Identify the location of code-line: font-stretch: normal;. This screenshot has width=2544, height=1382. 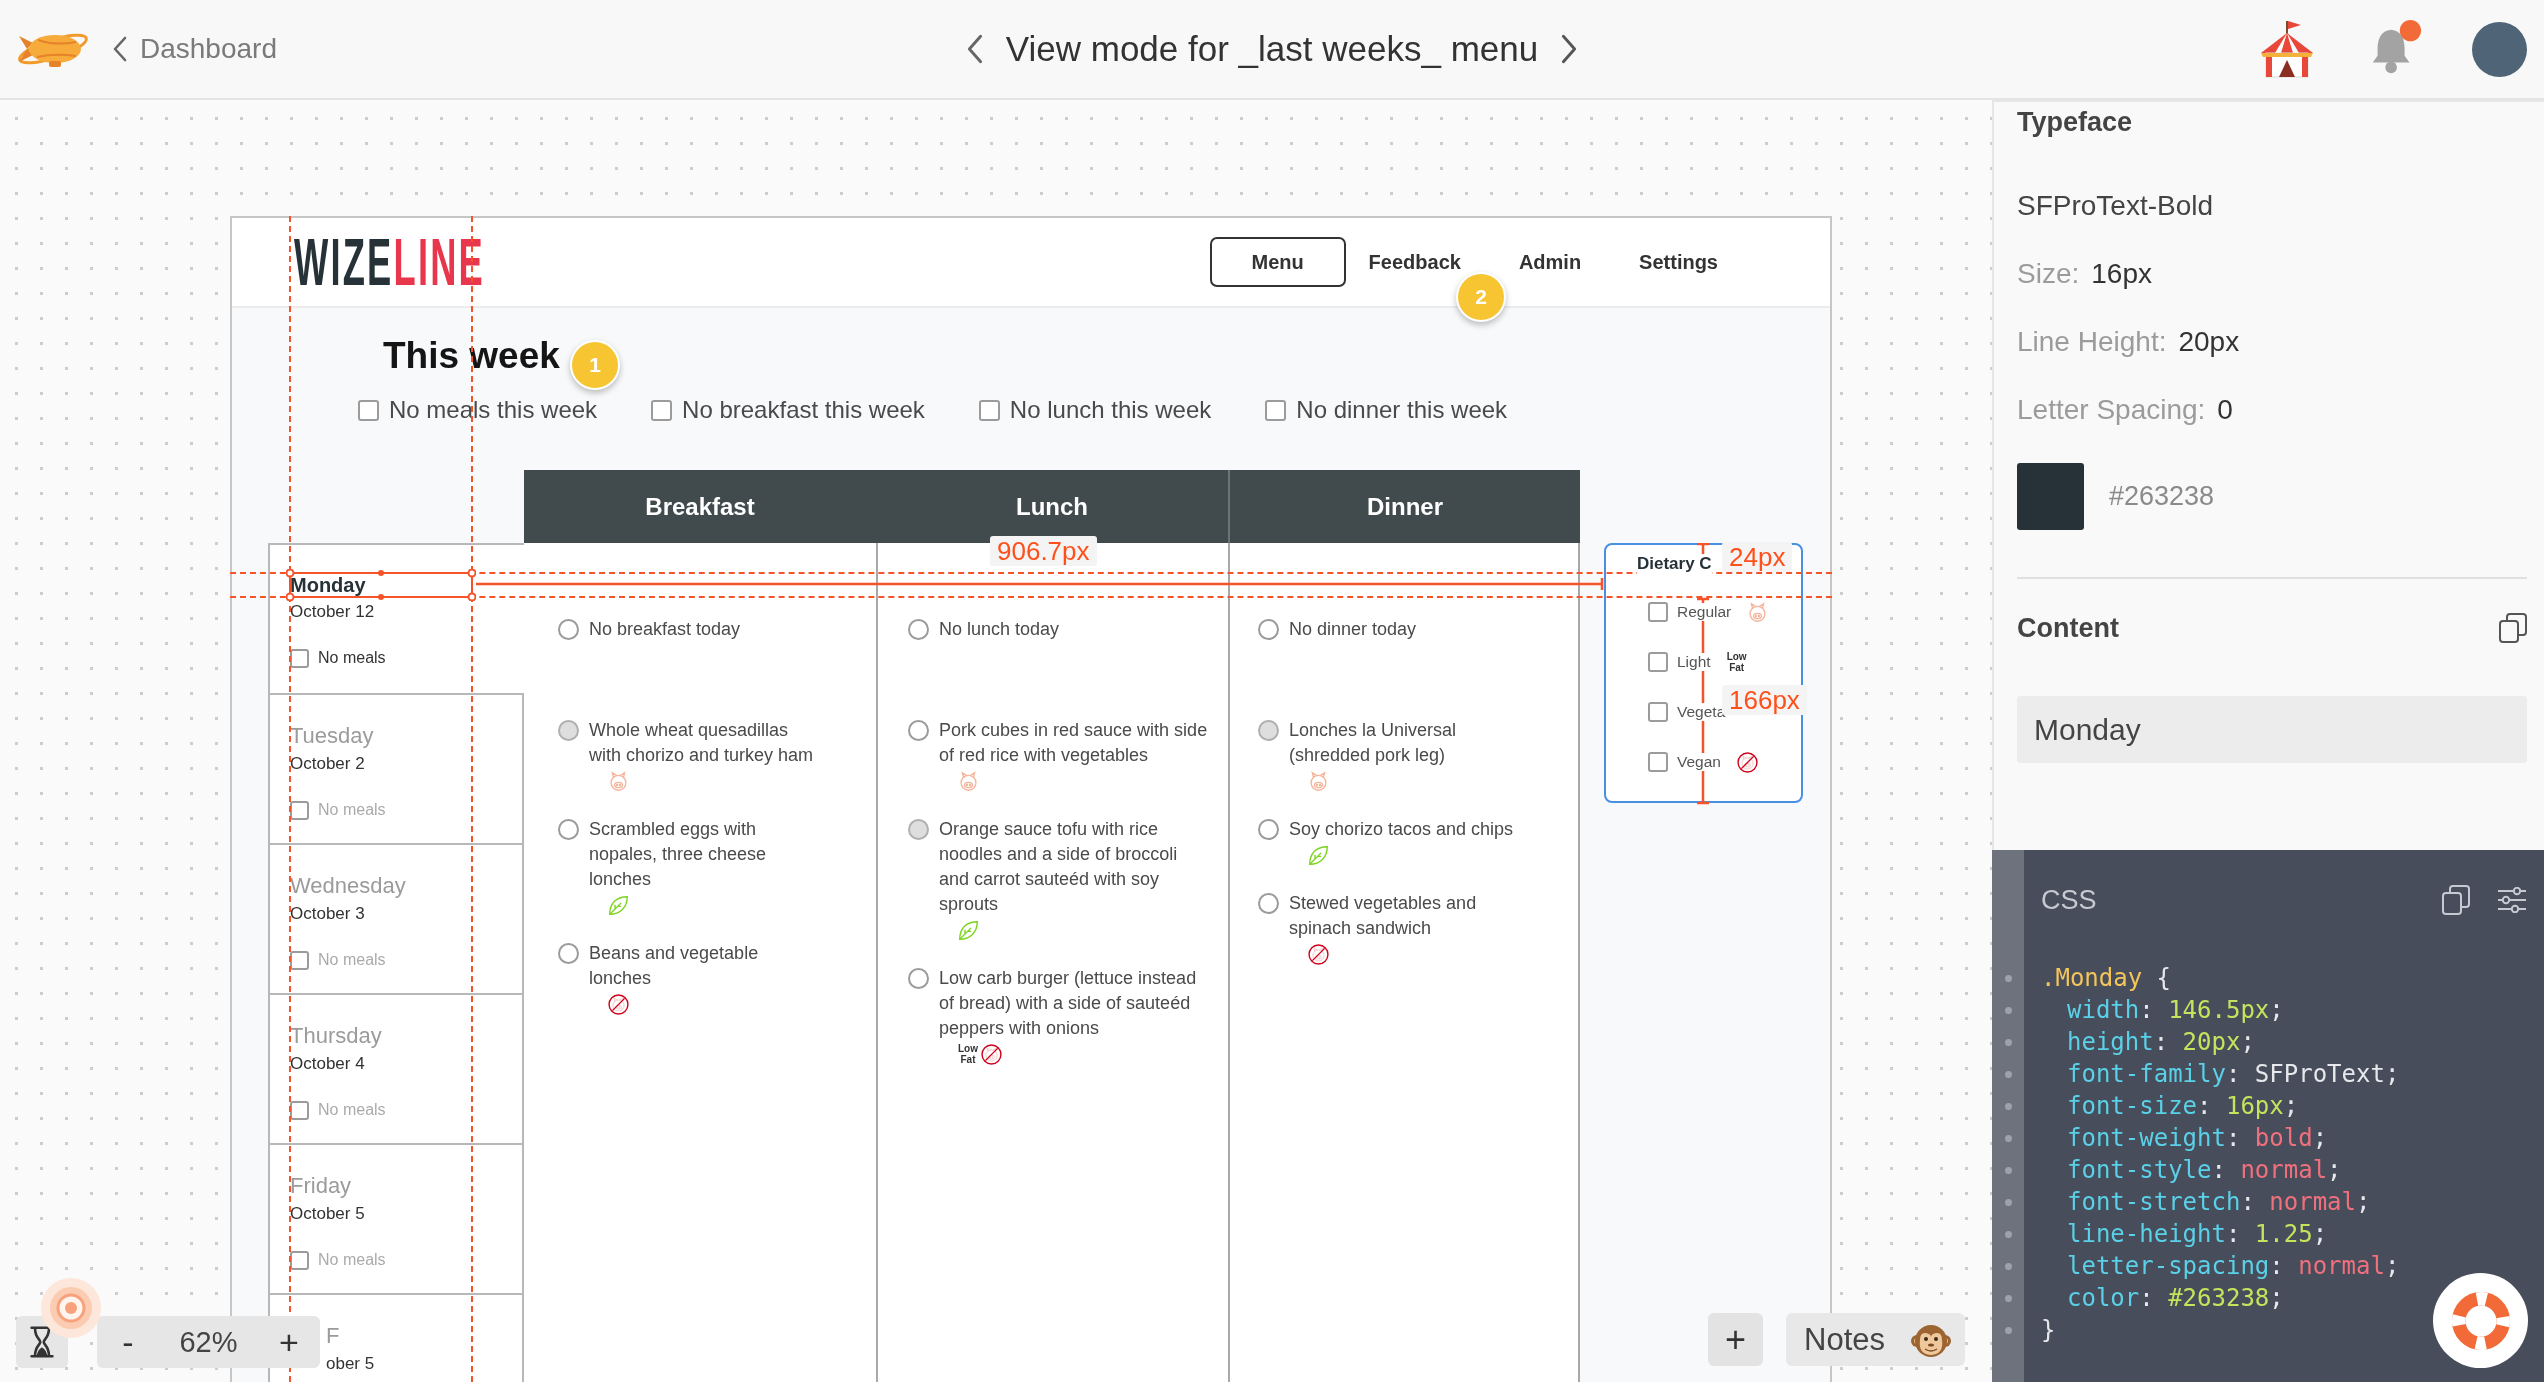
(2218, 1202).